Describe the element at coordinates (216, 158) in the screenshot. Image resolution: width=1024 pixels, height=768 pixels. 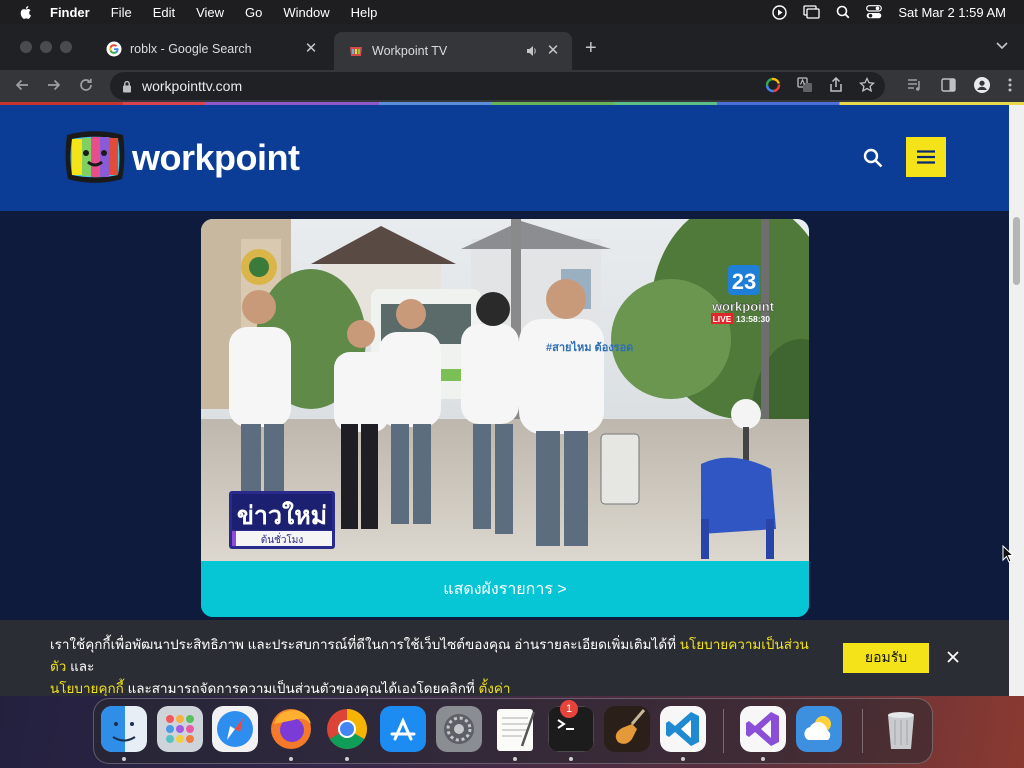
I see `logo-text: workpoint` at that location.